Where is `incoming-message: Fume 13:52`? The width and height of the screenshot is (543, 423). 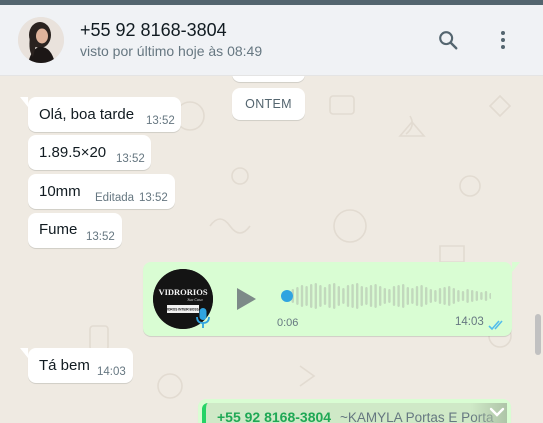 incoming-message: Fume 13:52 is located at coordinates (75, 230).